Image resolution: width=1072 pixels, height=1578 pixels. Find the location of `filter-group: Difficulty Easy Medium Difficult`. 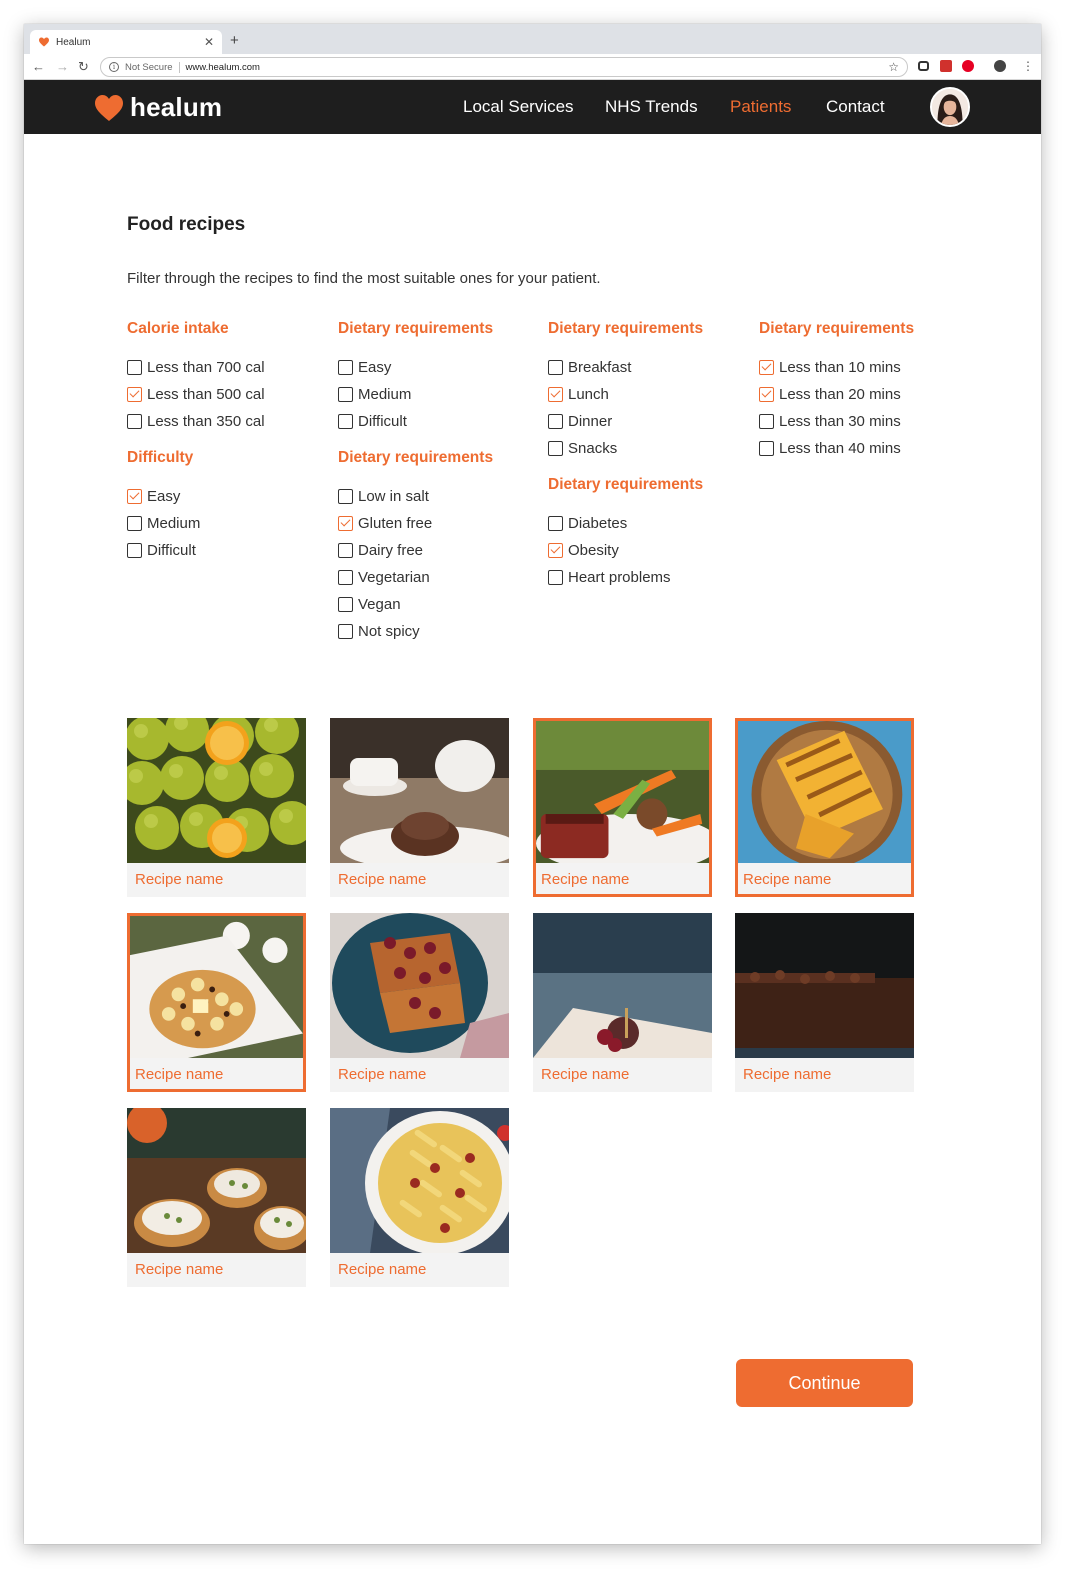

filter-group: Difficulty Easy Medium Difficult is located at coordinates (227, 506).